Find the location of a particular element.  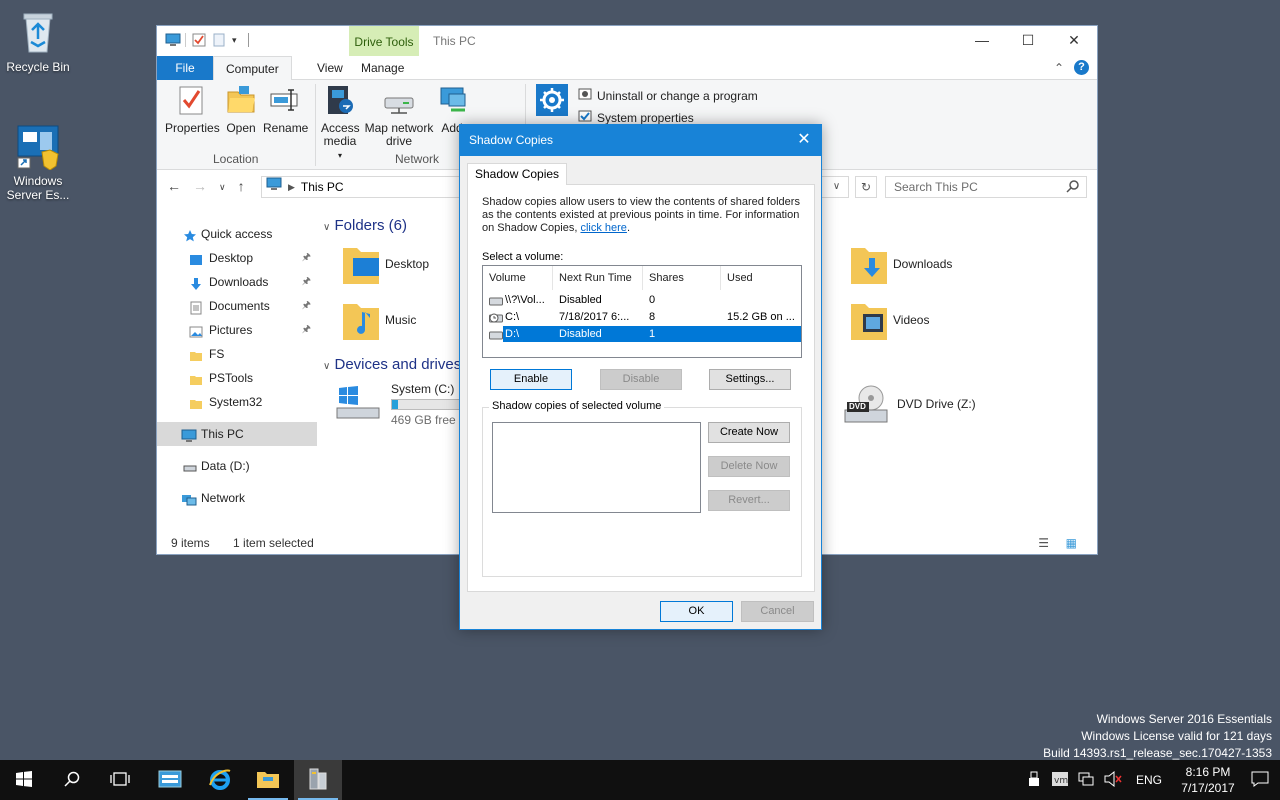

tab-manage: Manage is located at coordinates (382, 68).